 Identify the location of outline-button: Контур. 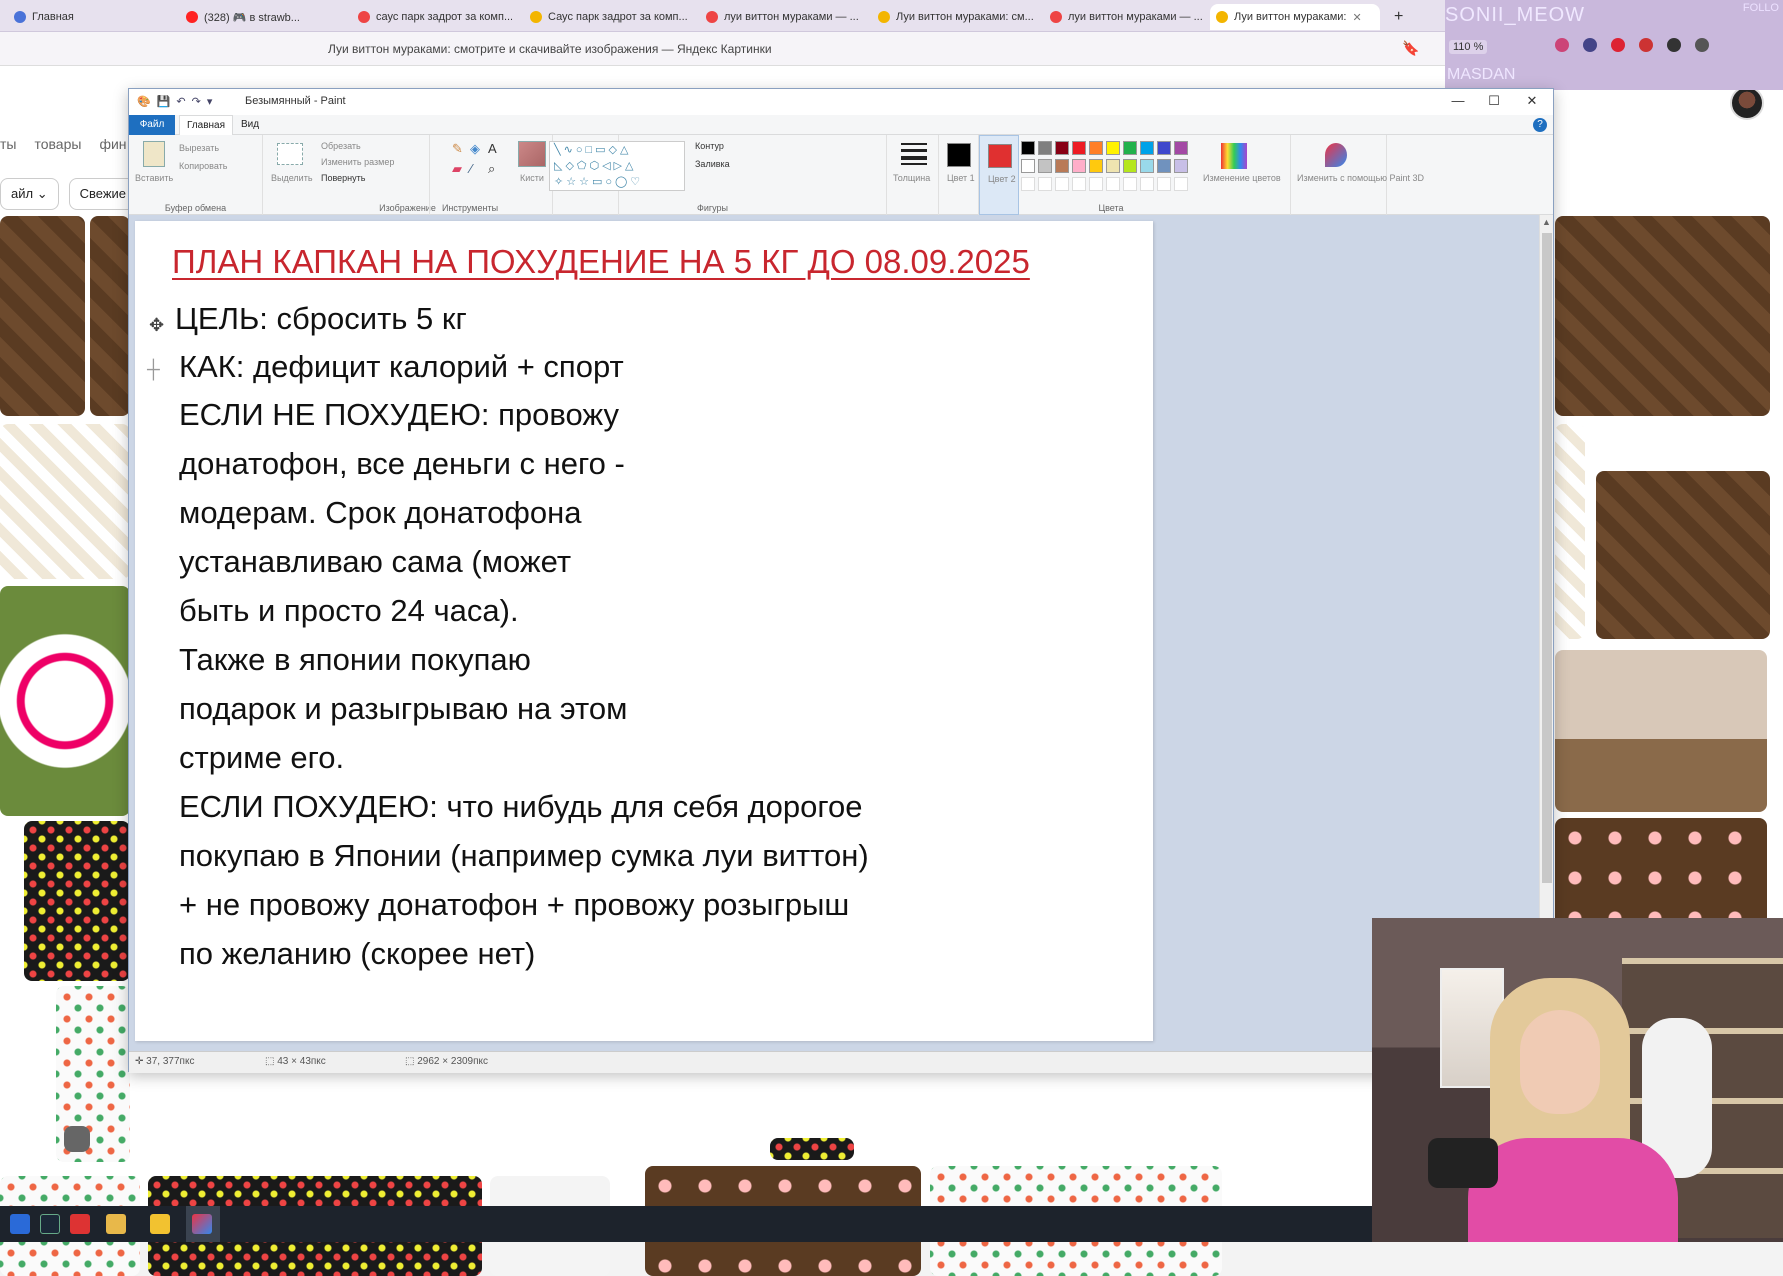
(709, 146).